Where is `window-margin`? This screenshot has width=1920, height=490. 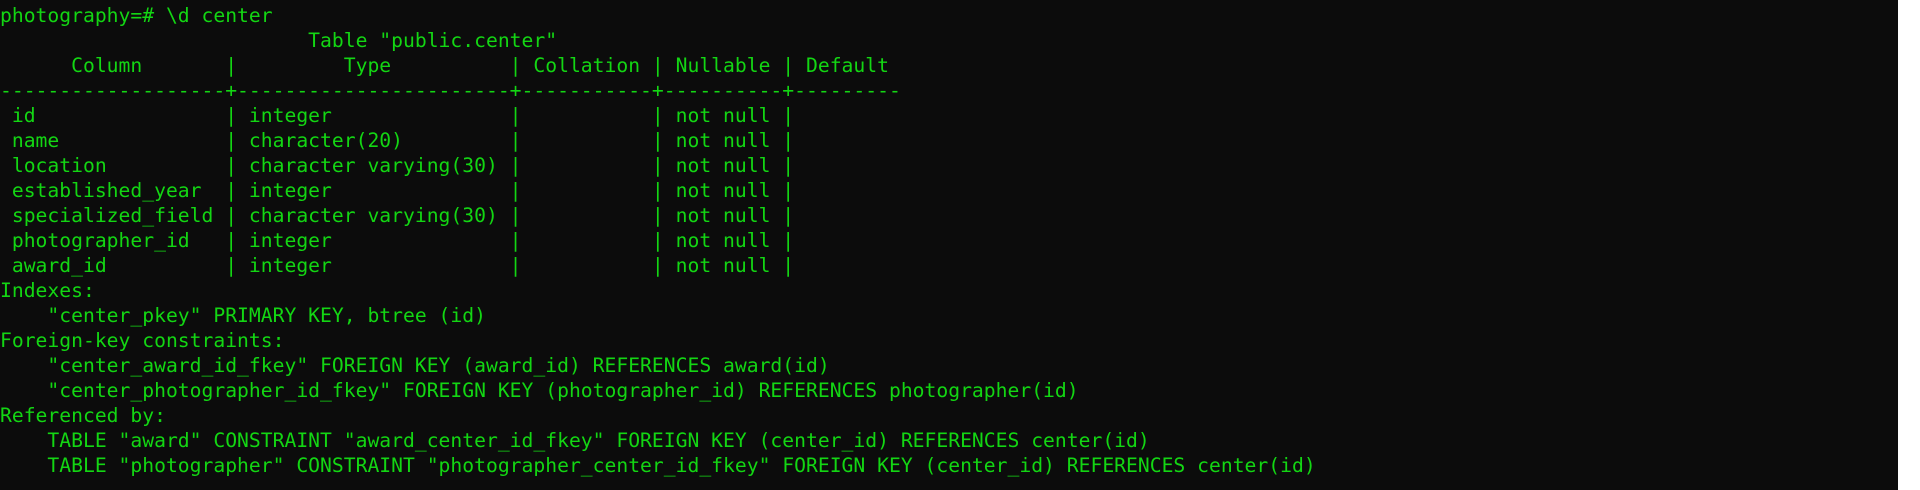 window-margin is located at coordinates (1909, 245).